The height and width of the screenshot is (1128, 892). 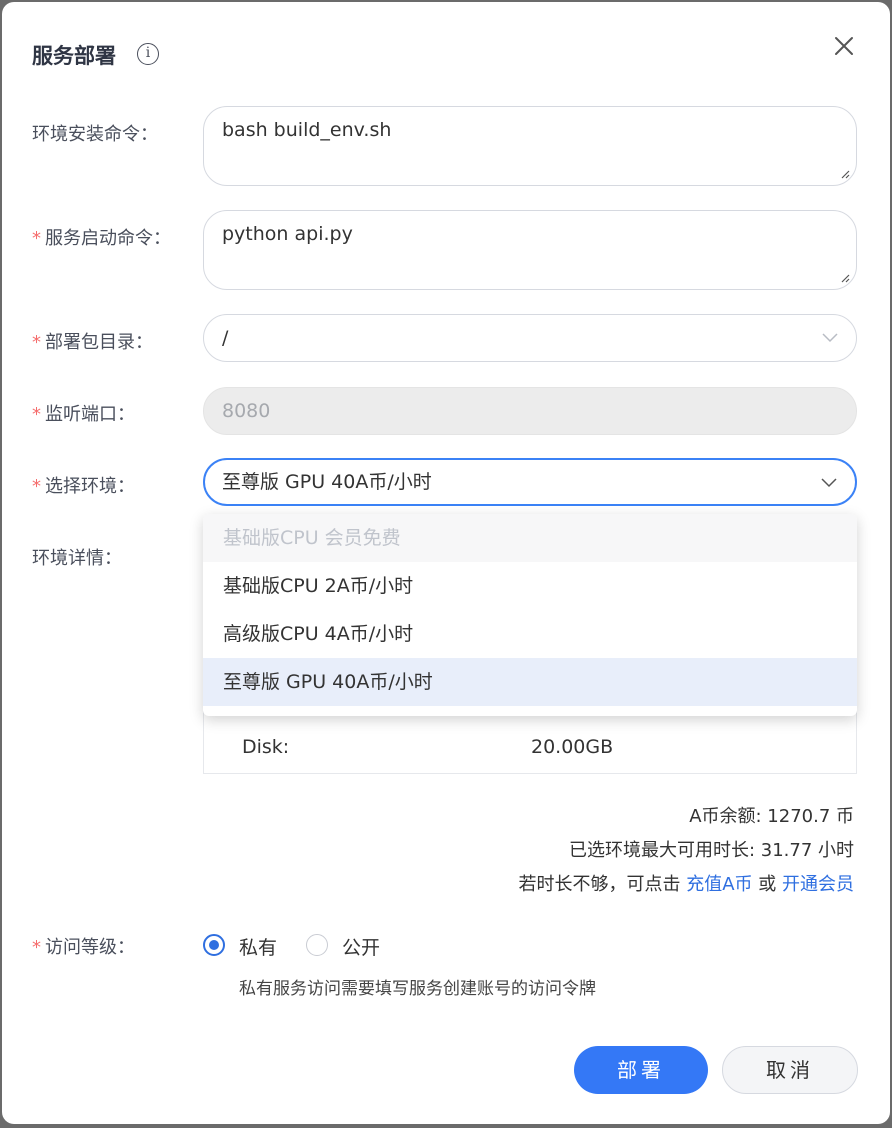 What do you see at coordinates (530, 250) in the screenshot?
I see `start-cmd-textarea: python api.py` at bounding box center [530, 250].